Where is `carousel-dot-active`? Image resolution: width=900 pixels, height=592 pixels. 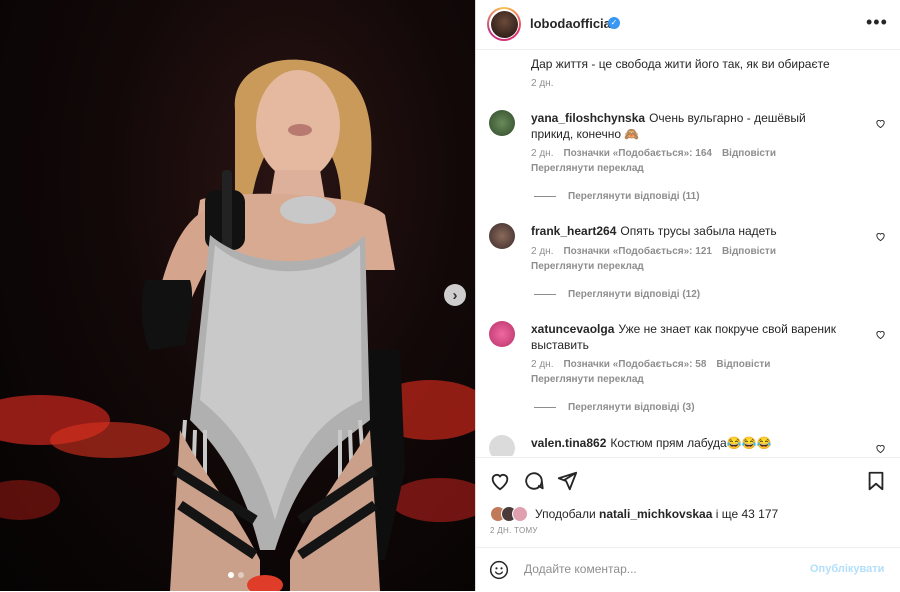
carousel-dot-active is located at coordinates (231, 575).